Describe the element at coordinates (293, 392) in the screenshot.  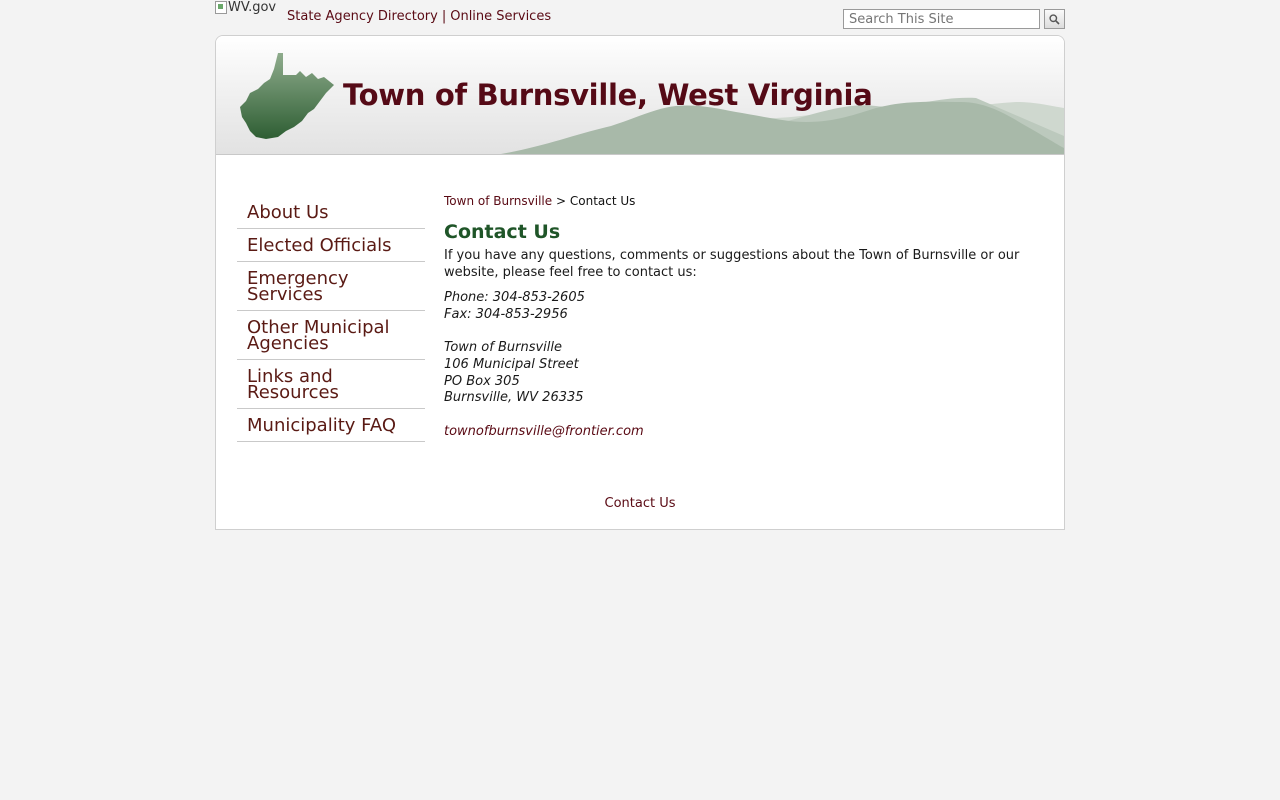
I see `sidebar-item-label-line2: Resources` at that location.